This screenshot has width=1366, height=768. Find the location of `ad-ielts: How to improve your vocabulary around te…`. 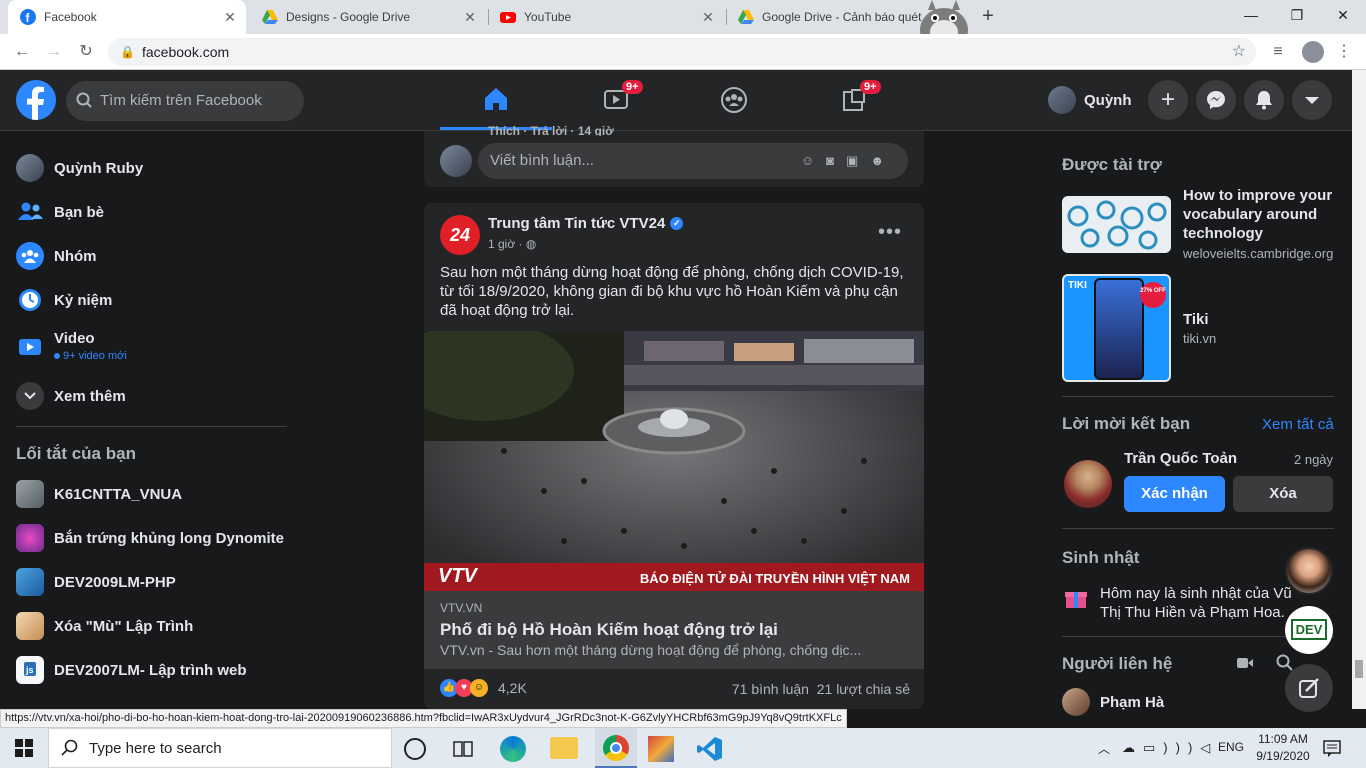

ad-ielts: How to improve your vocabulary around te… is located at coordinates (1198, 224).